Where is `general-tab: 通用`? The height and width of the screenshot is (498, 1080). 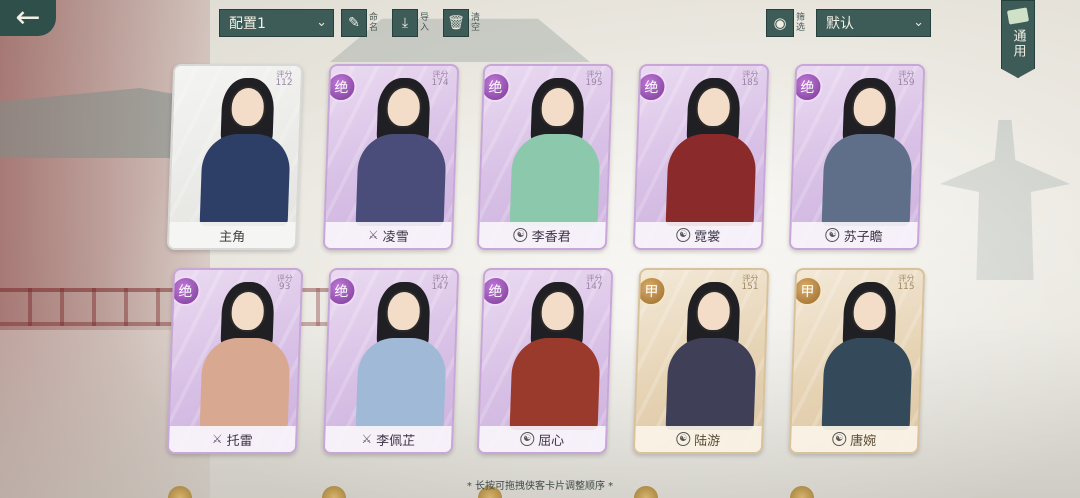 general-tab: 通用 is located at coordinates (1018, 39).